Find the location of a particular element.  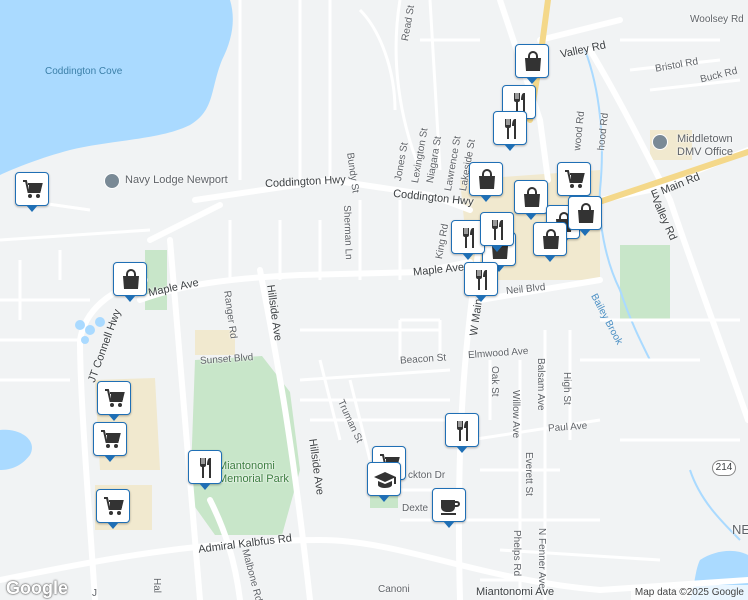

route-214-badge: 214 is located at coordinates (724, 468).